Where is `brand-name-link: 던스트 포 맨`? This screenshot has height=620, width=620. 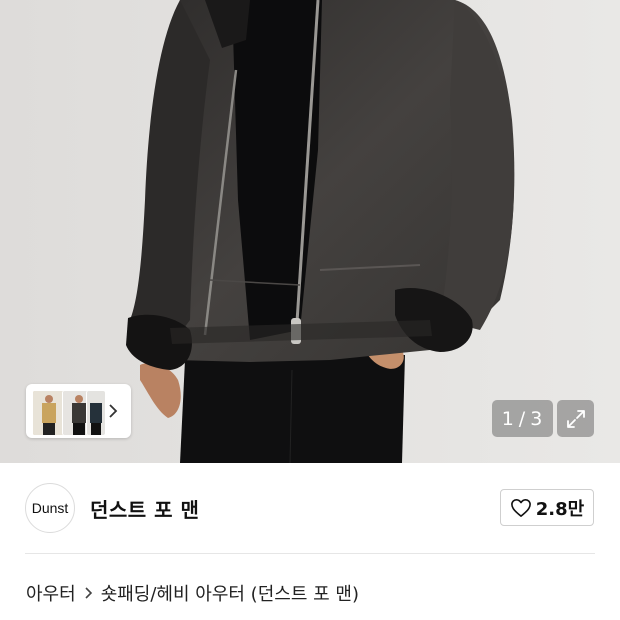
brand-name-link: 던스트 포 맨 is located at coordinates (144, 508).